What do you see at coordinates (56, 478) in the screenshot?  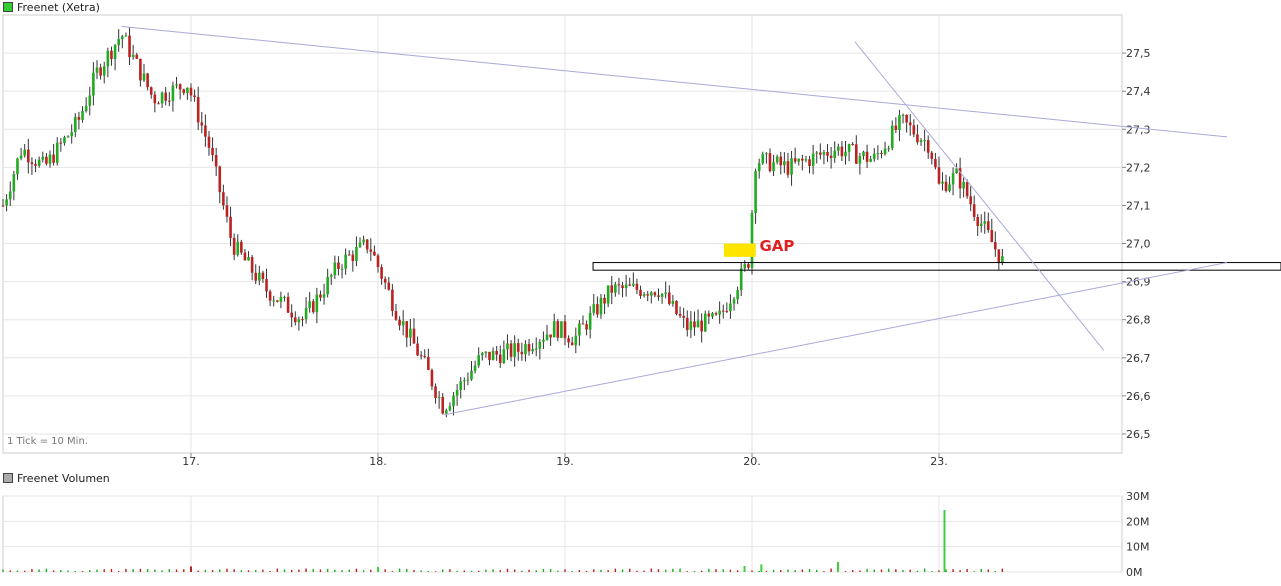 I see `volume-legend: Freenet Volumen` at bounding box center [56, 478].